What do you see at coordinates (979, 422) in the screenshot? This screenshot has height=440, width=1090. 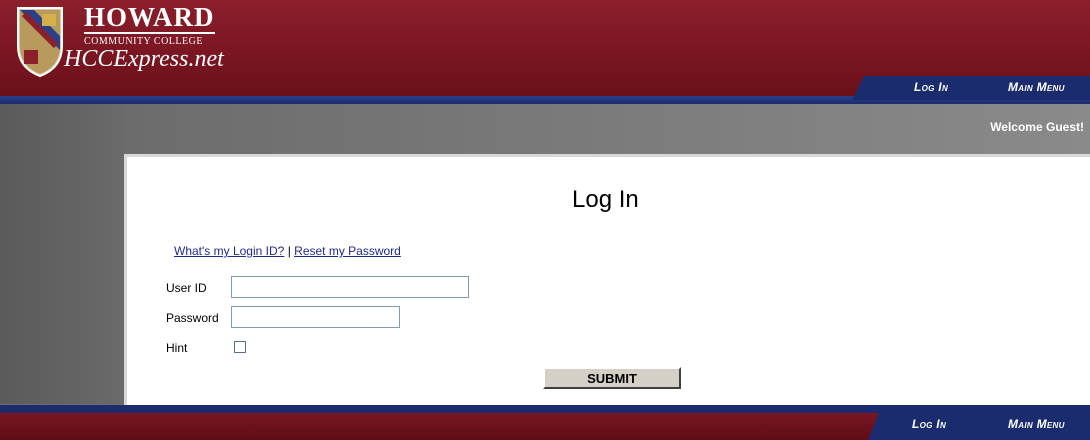 I see `bottom-nav: Log In Main Menu` at bounding box center [979, 422].